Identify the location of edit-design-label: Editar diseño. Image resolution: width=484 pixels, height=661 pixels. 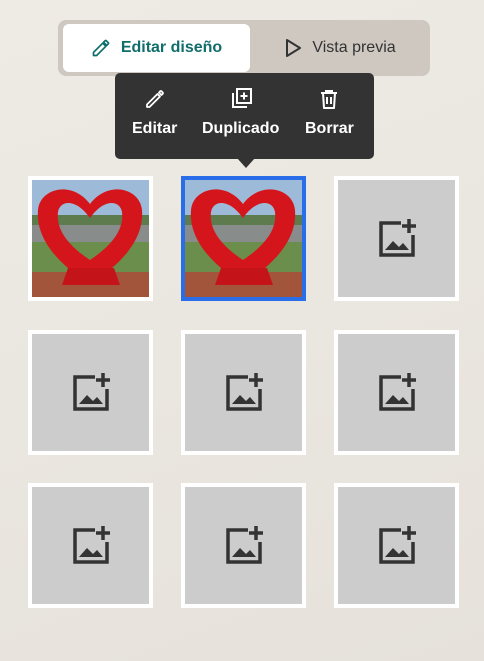
(171, 47).